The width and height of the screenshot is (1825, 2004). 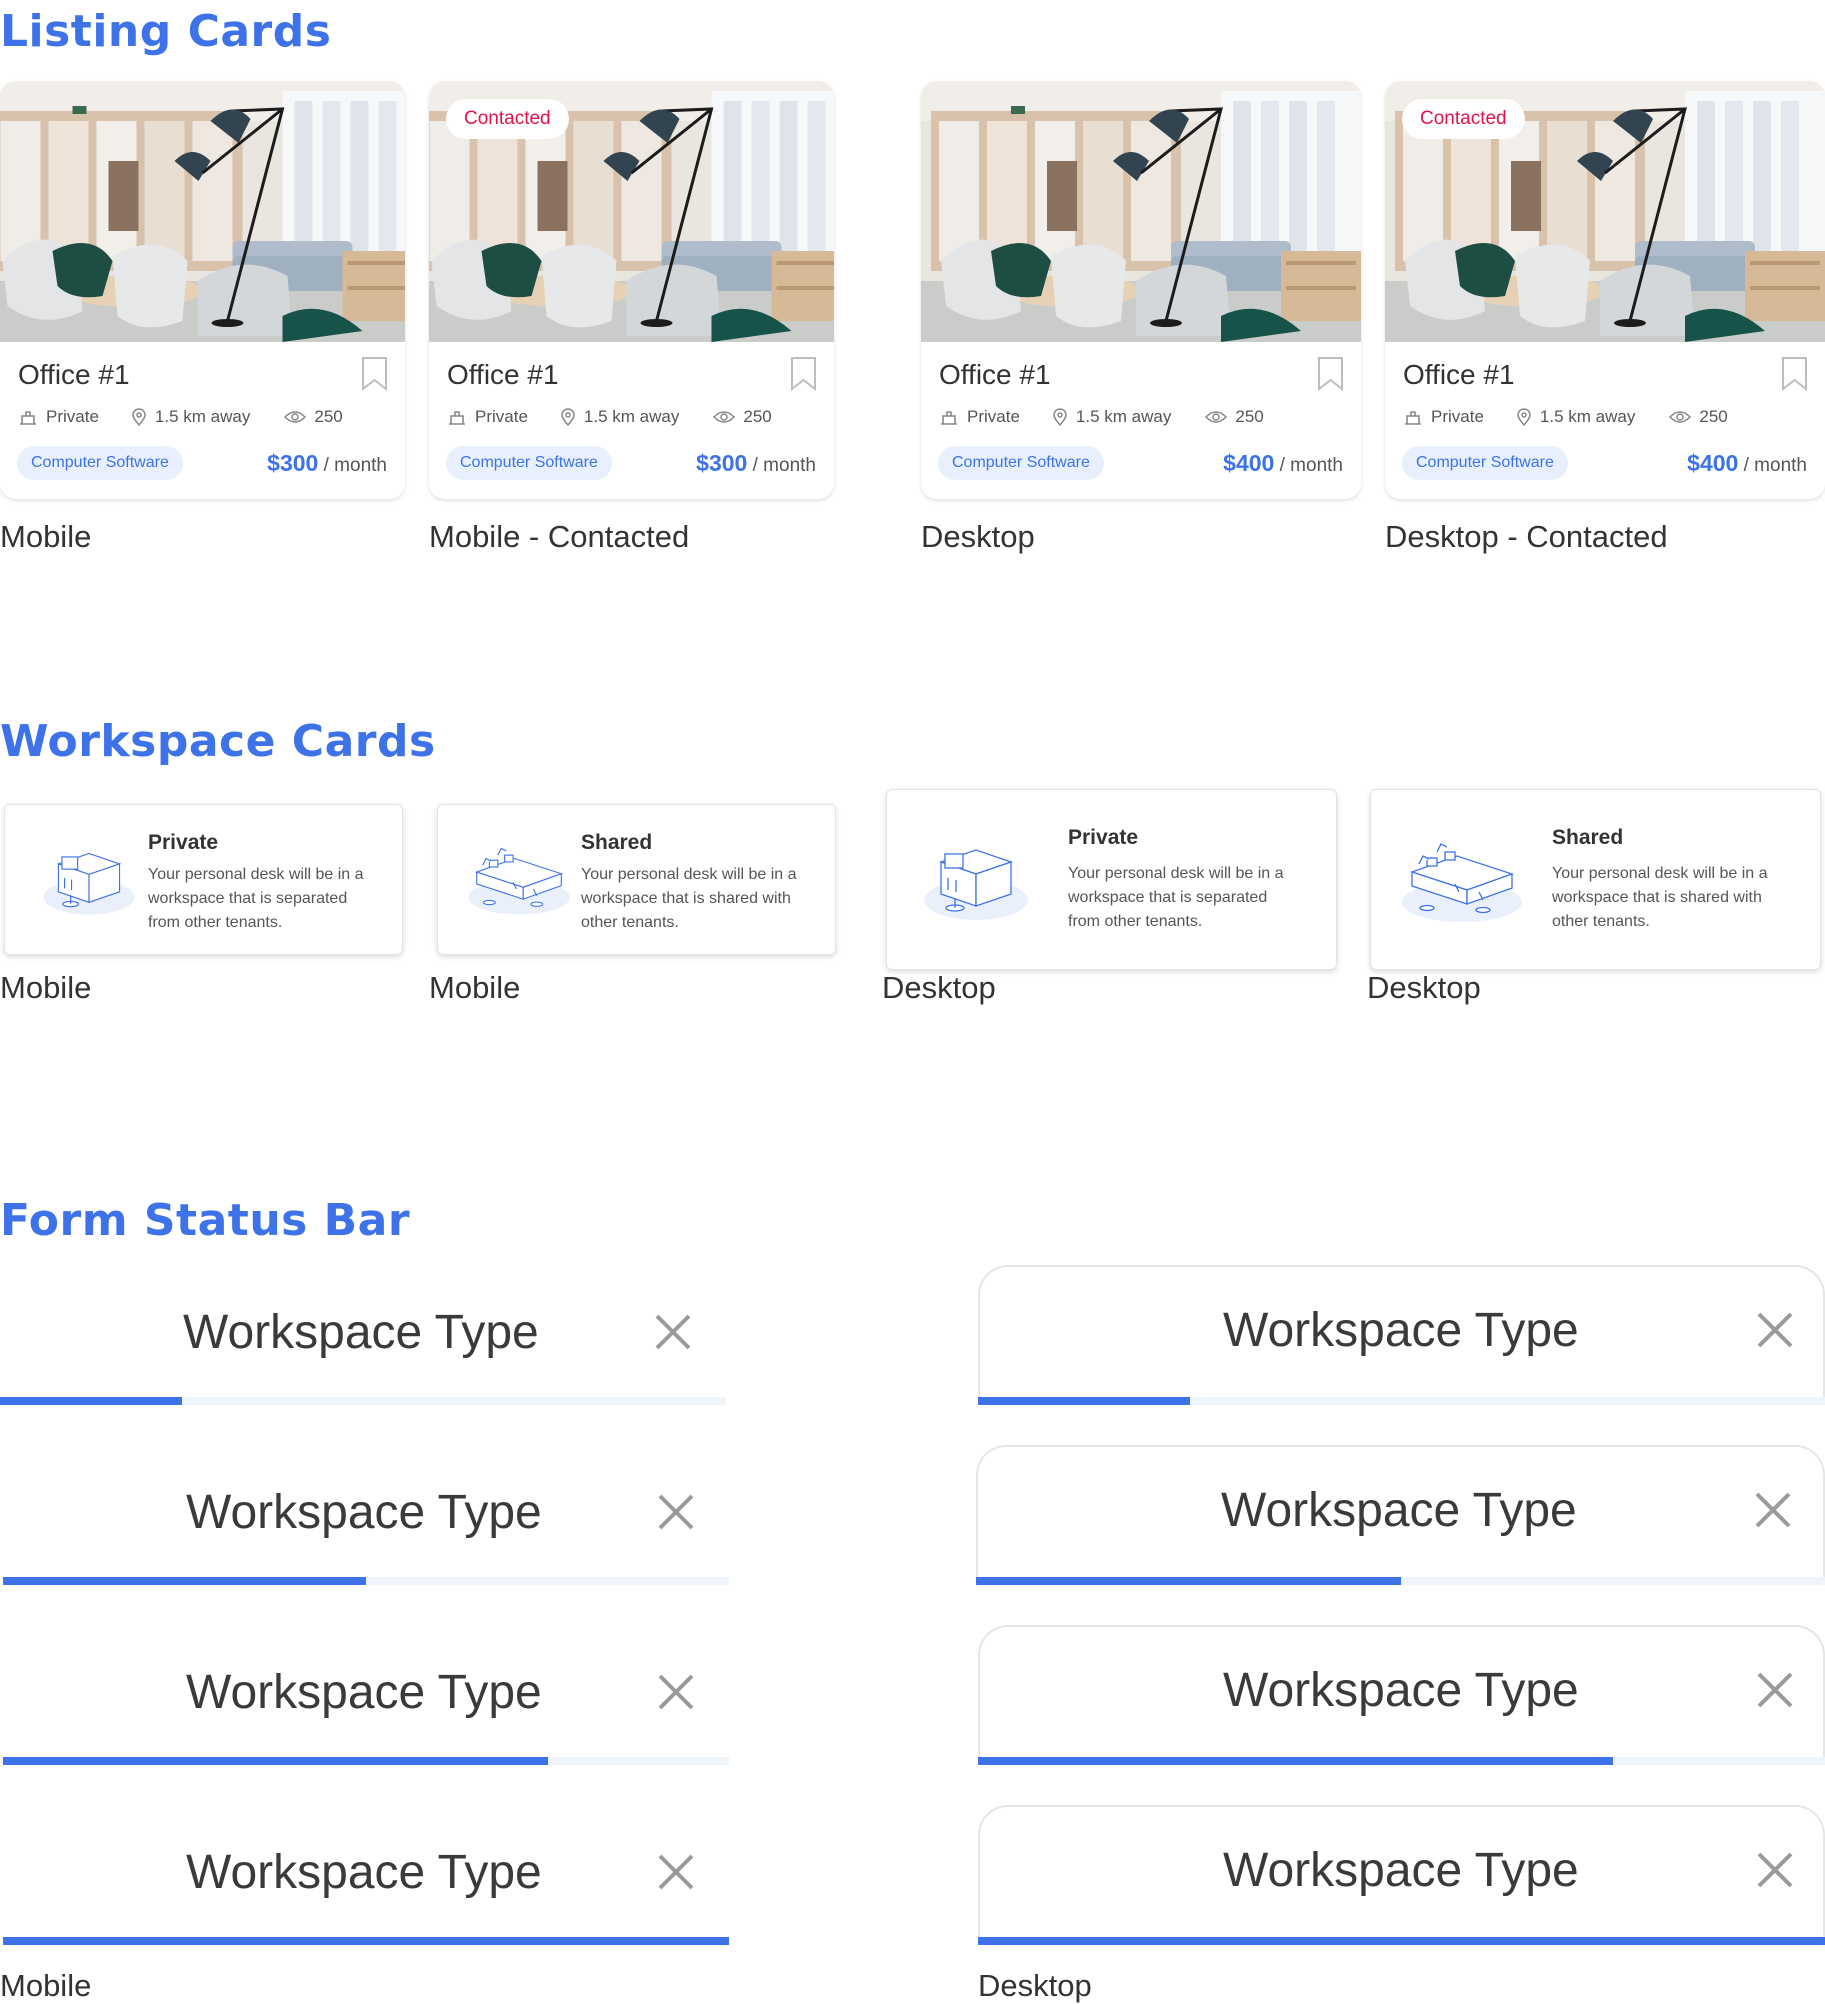 I want to click on description-line: other tenants., so click(x=630, y=922).